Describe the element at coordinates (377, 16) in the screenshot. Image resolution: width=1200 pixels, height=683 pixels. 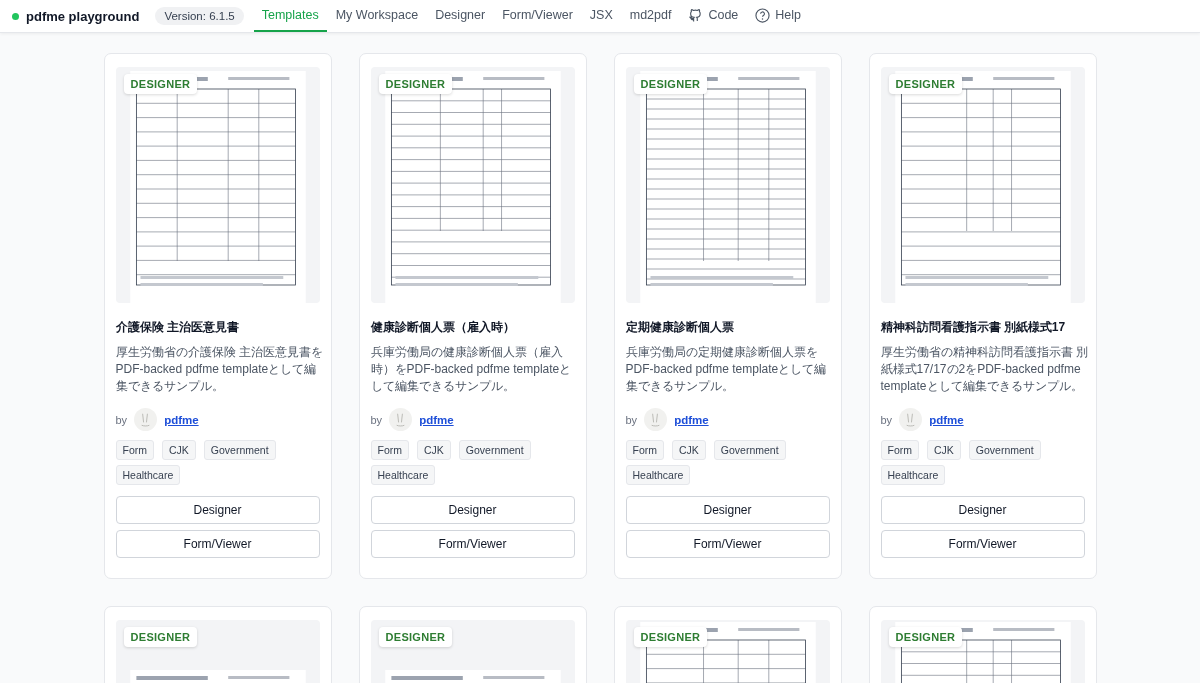
I see `nav-tab: My Workspace` at that location.